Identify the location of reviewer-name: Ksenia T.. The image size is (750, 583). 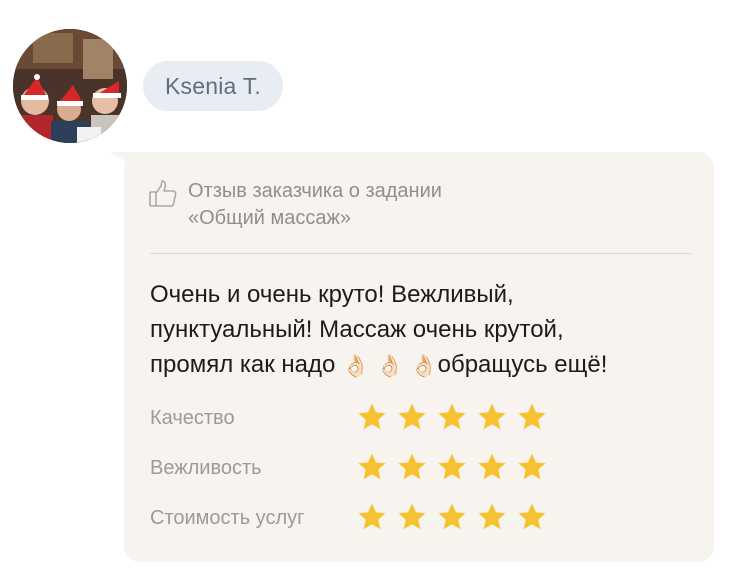
(213, 86).